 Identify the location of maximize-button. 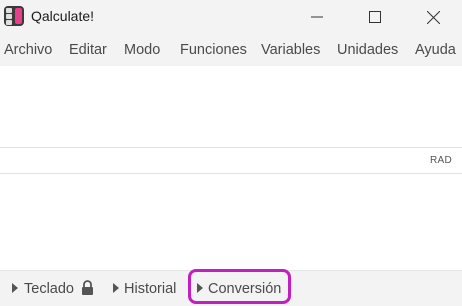
(375, 17).